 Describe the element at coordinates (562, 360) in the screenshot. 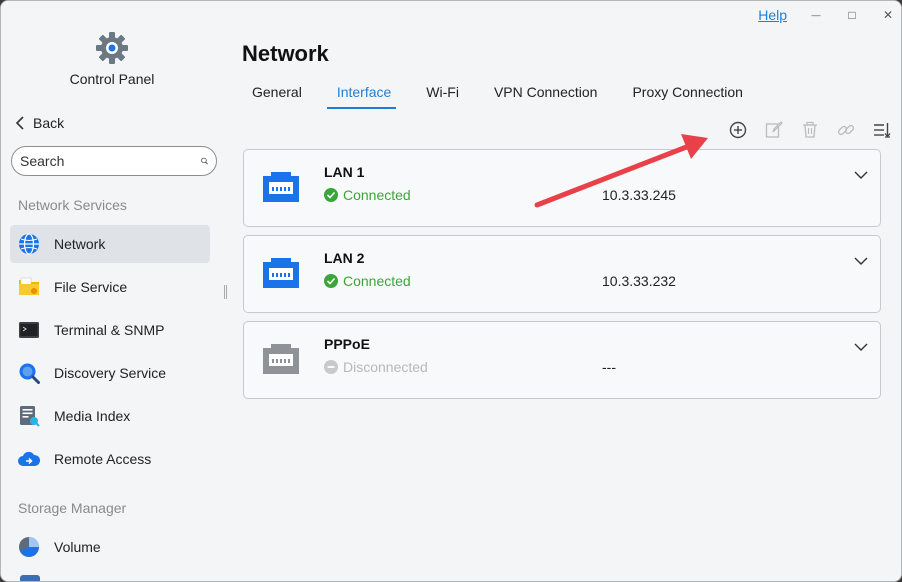

I see `interface-card-pppoe: PPPoE Disconnected ---` at that location.